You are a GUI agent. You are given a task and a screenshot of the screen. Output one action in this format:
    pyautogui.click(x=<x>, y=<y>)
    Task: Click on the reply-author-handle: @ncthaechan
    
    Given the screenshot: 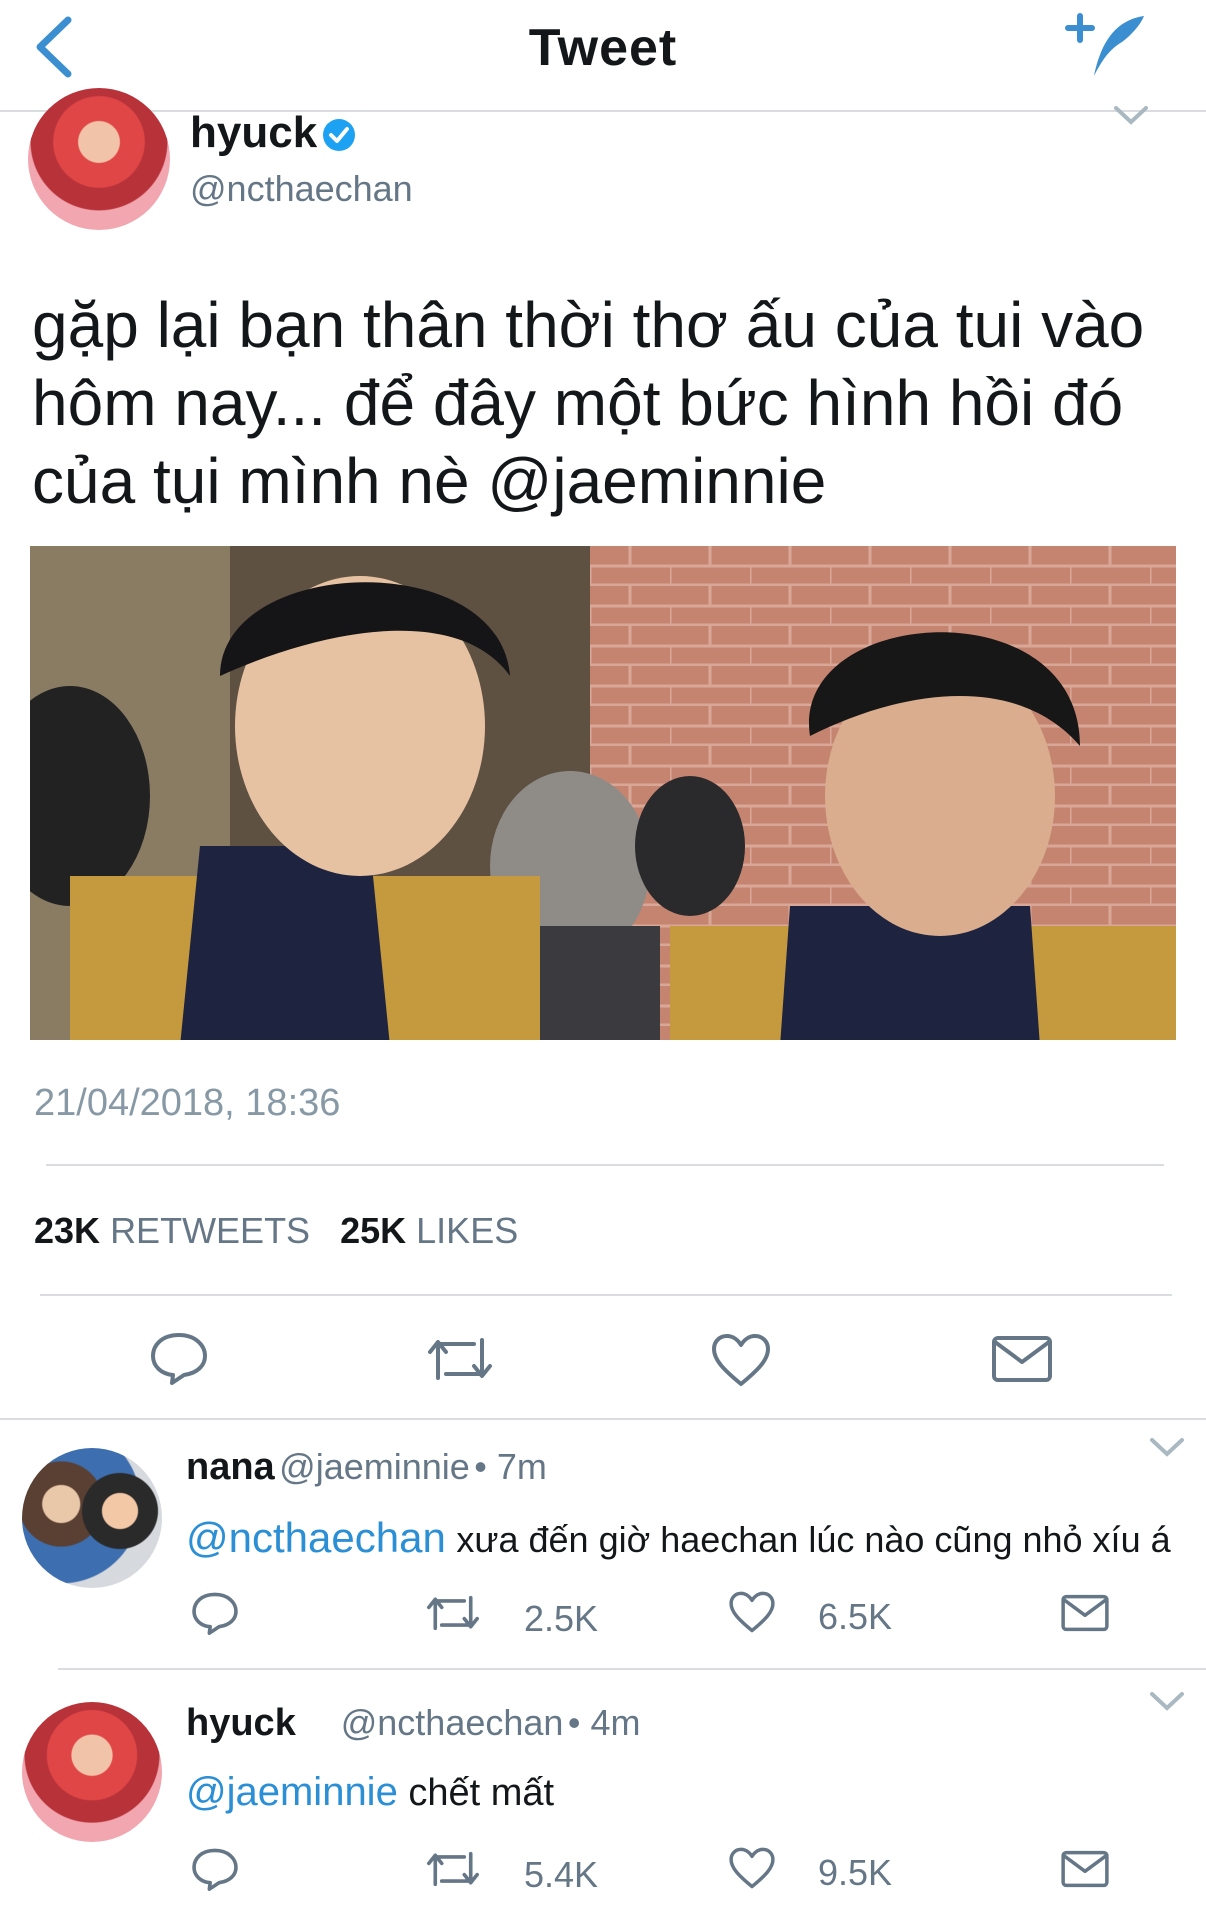 What is the action you would take?
    pyautogui.click(x=452, y=1722)
    